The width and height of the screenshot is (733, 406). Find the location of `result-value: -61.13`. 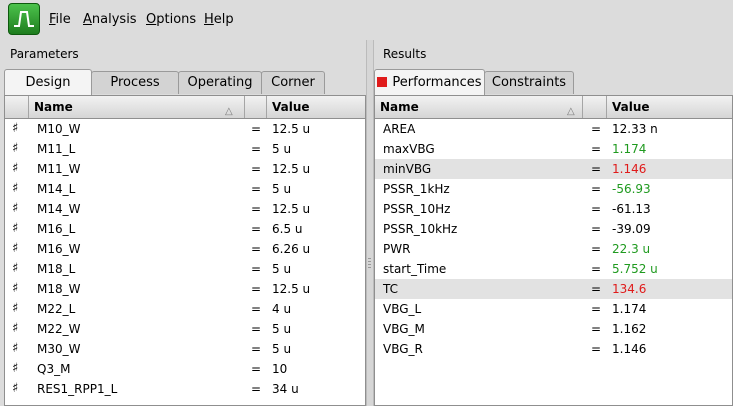

result-value: -61.13 is located at coordinates (631, 209).